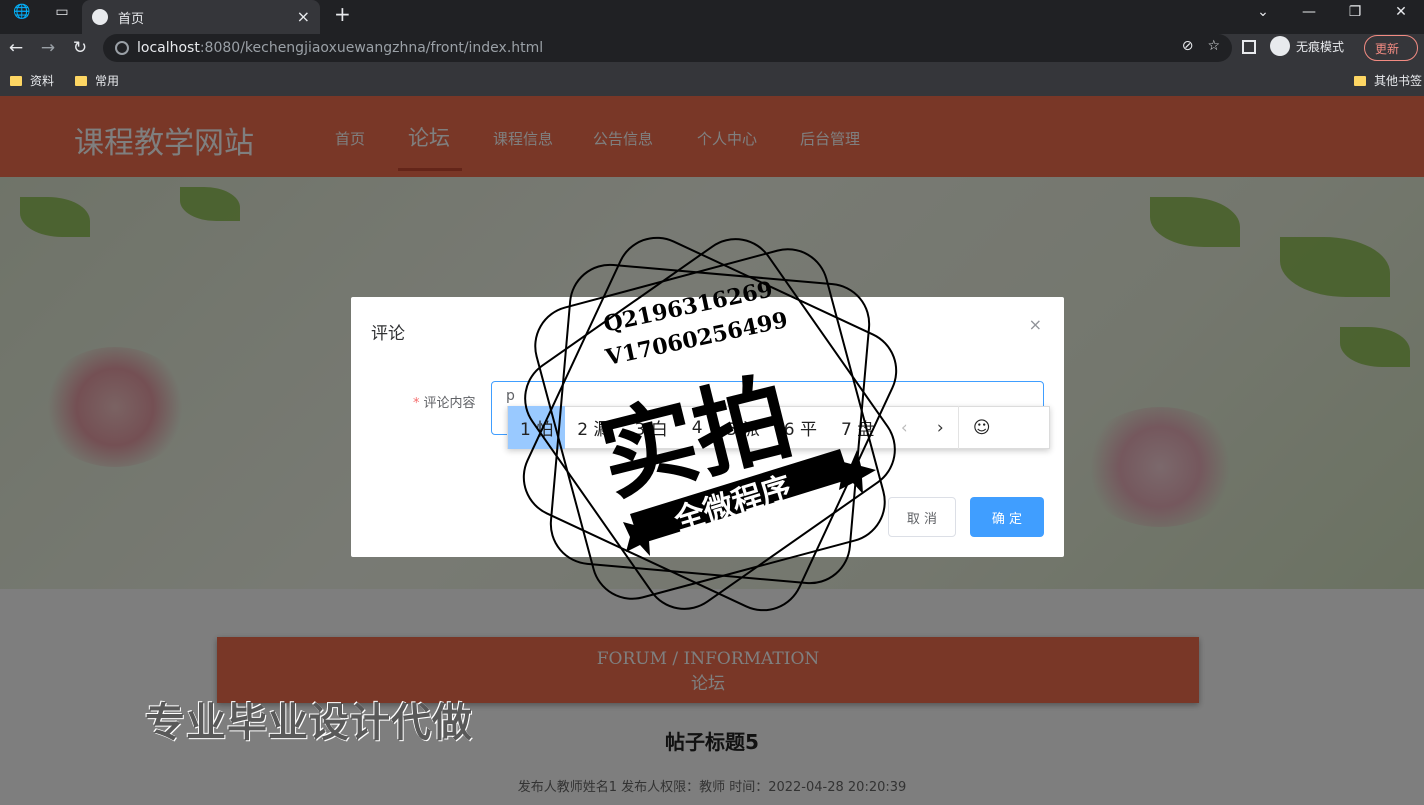 Image resolution: width=1424 pixels, height=805 pixels. What do you see at coordinates (122, 48) in the screenshot?
I see `info-icon` at bounding box center [122, 48].